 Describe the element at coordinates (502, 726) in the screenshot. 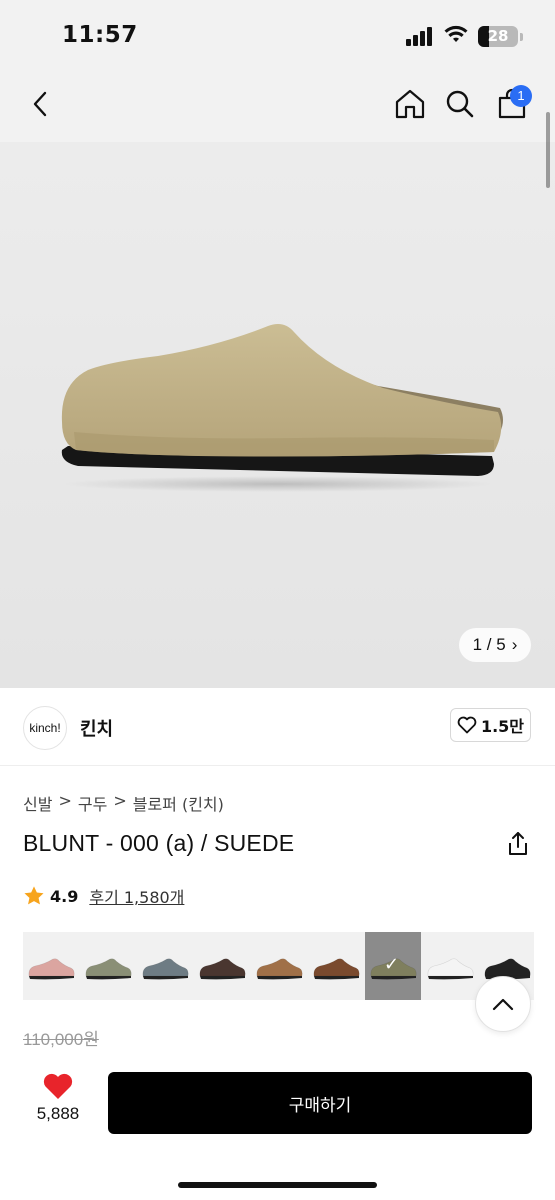

I see `brand-like-count: 1.5만` at that location.